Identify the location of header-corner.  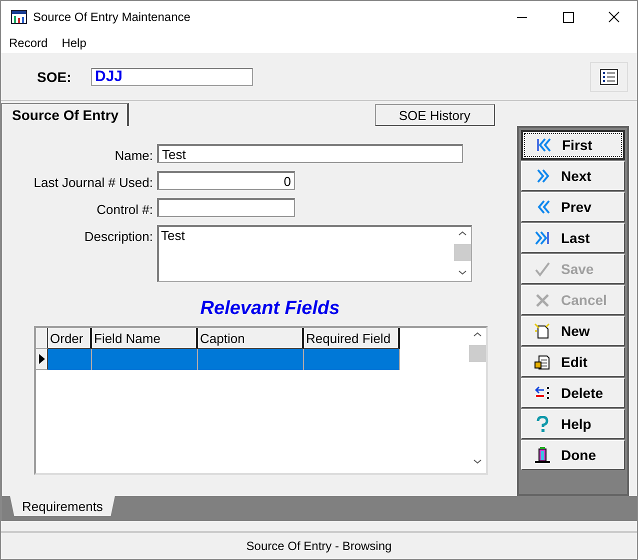
(42, 338).